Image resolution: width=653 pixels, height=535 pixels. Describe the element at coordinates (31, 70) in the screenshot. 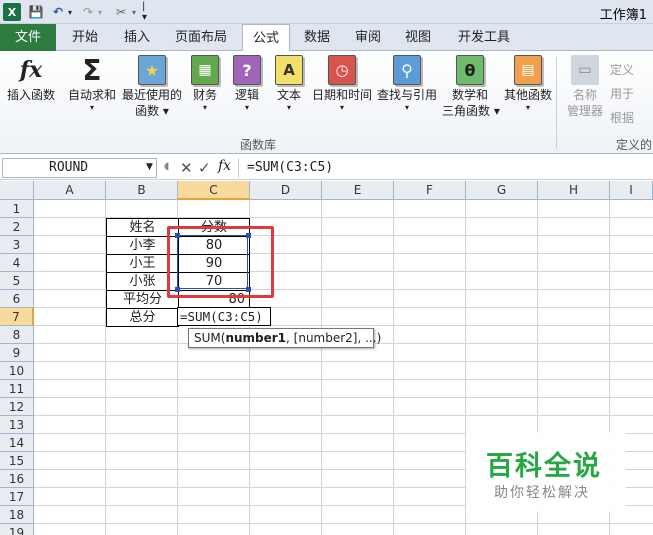

I see `insert-function-icon: fx` at that location.